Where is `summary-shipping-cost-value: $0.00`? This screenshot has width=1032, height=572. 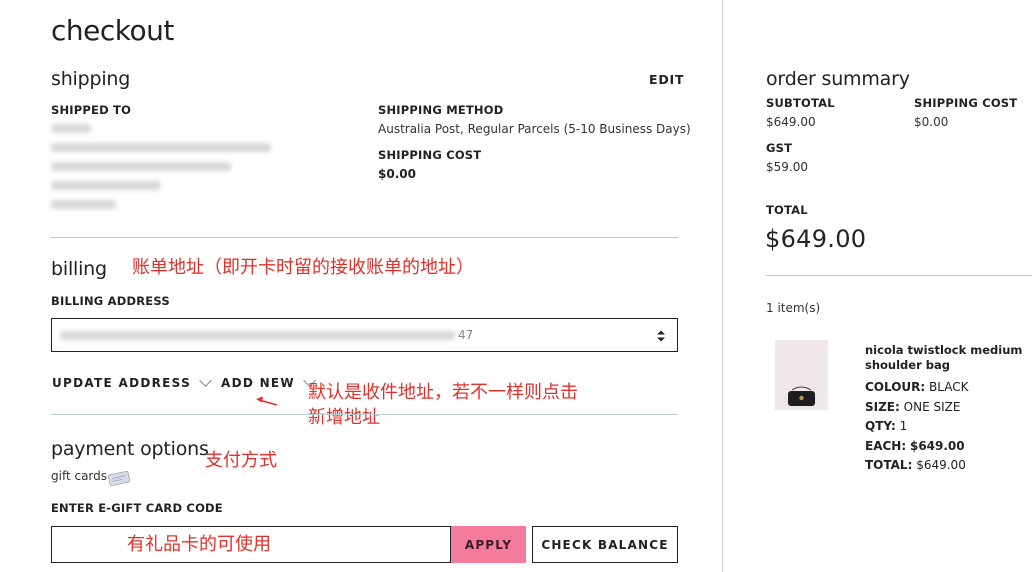
summary-shipping-cost-value: $0.00 is located at coordinates (931, 122).